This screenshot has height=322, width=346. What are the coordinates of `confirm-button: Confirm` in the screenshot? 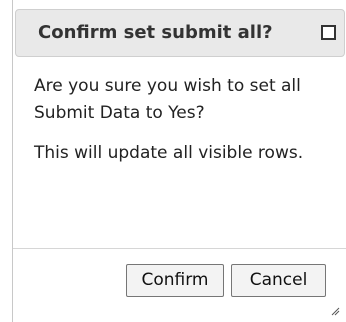 It's located at (175, 280).